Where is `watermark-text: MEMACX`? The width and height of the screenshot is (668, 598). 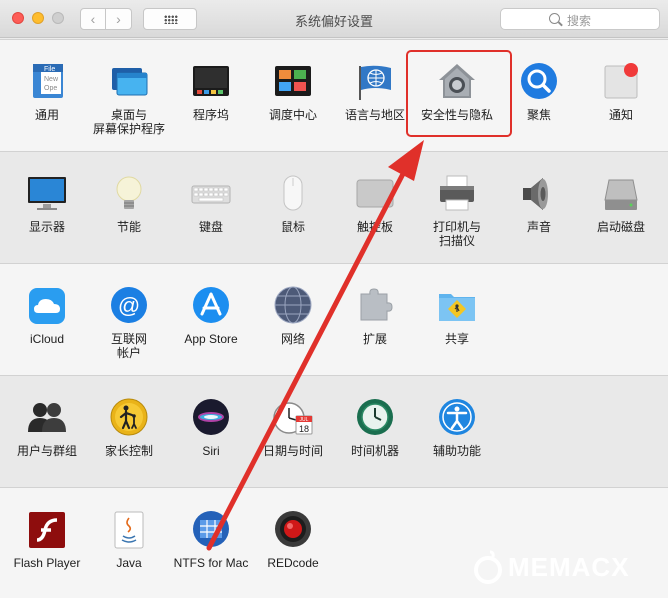 watermark-text: MEMACX is located at coordinates (569, 567).